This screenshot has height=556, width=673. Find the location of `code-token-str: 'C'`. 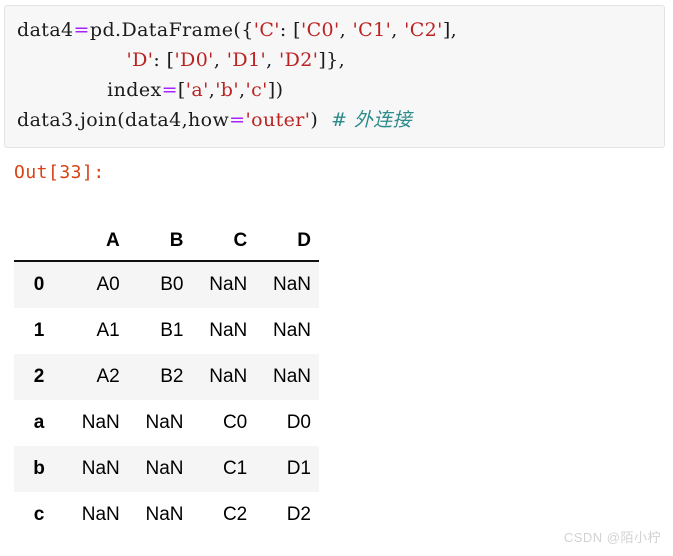

code-token-str: 'C' is located at coordinates (266, 30).